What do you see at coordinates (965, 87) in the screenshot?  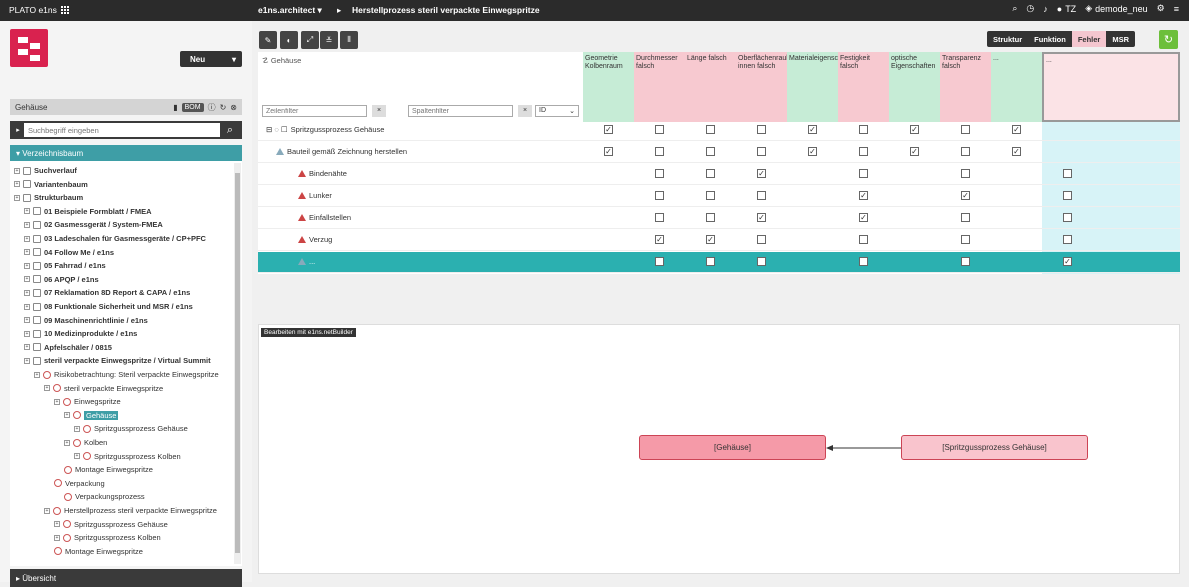 I see `column-header: Transparenz falsch` at bounding box center [965, 87].